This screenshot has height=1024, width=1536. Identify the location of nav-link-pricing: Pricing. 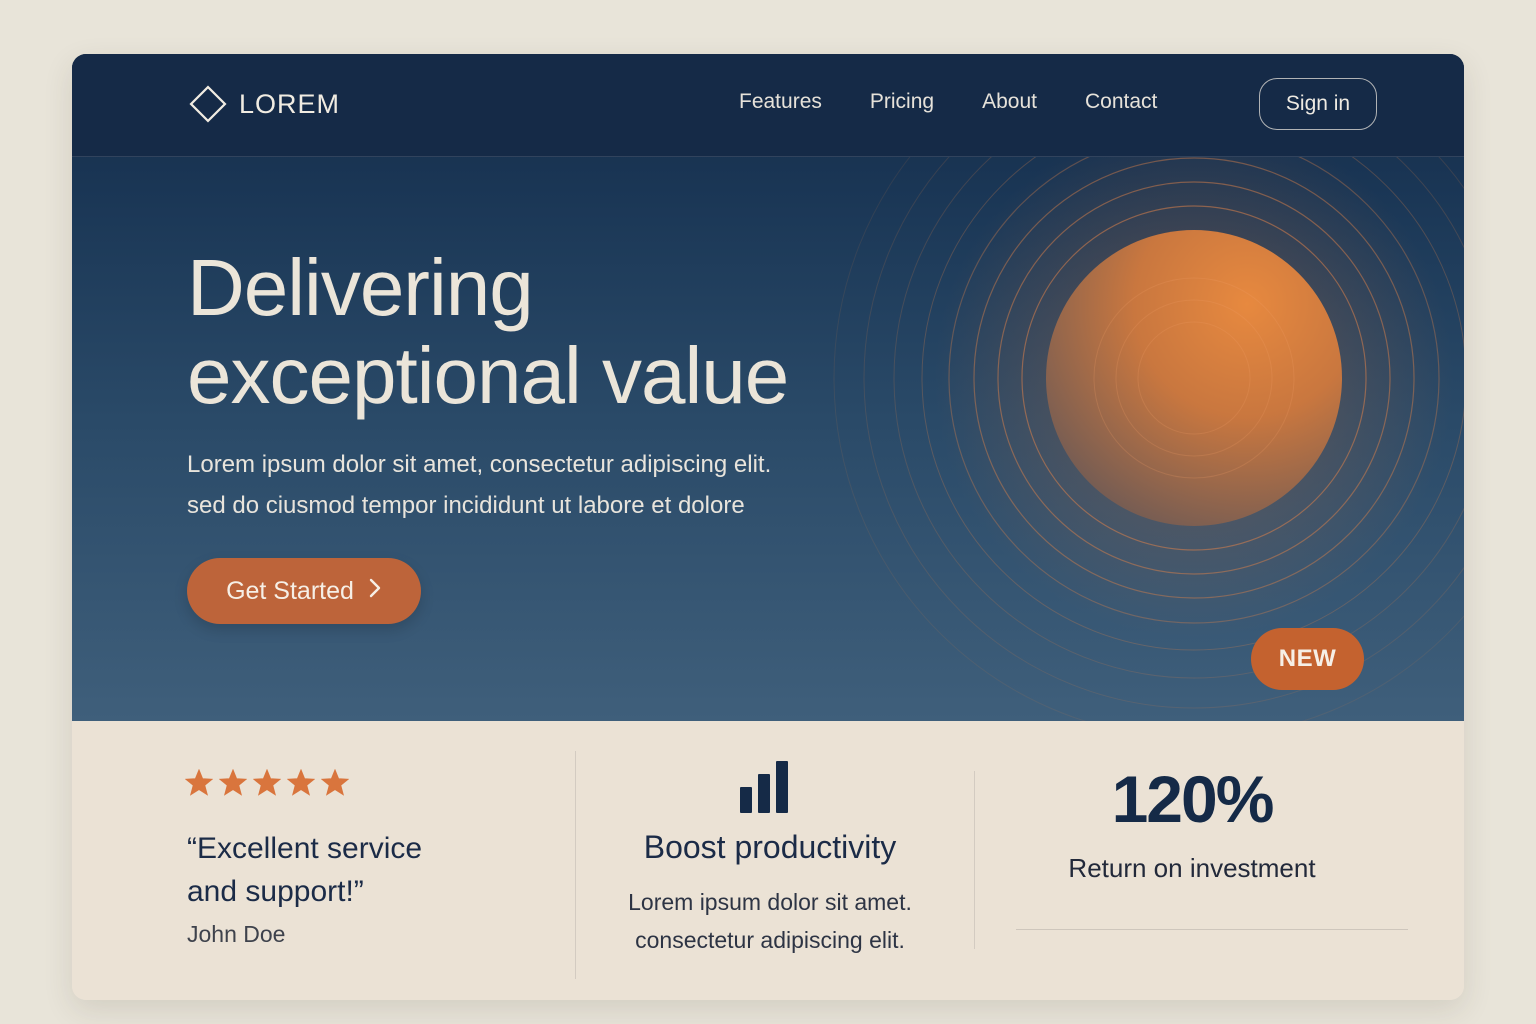
(902, 102).